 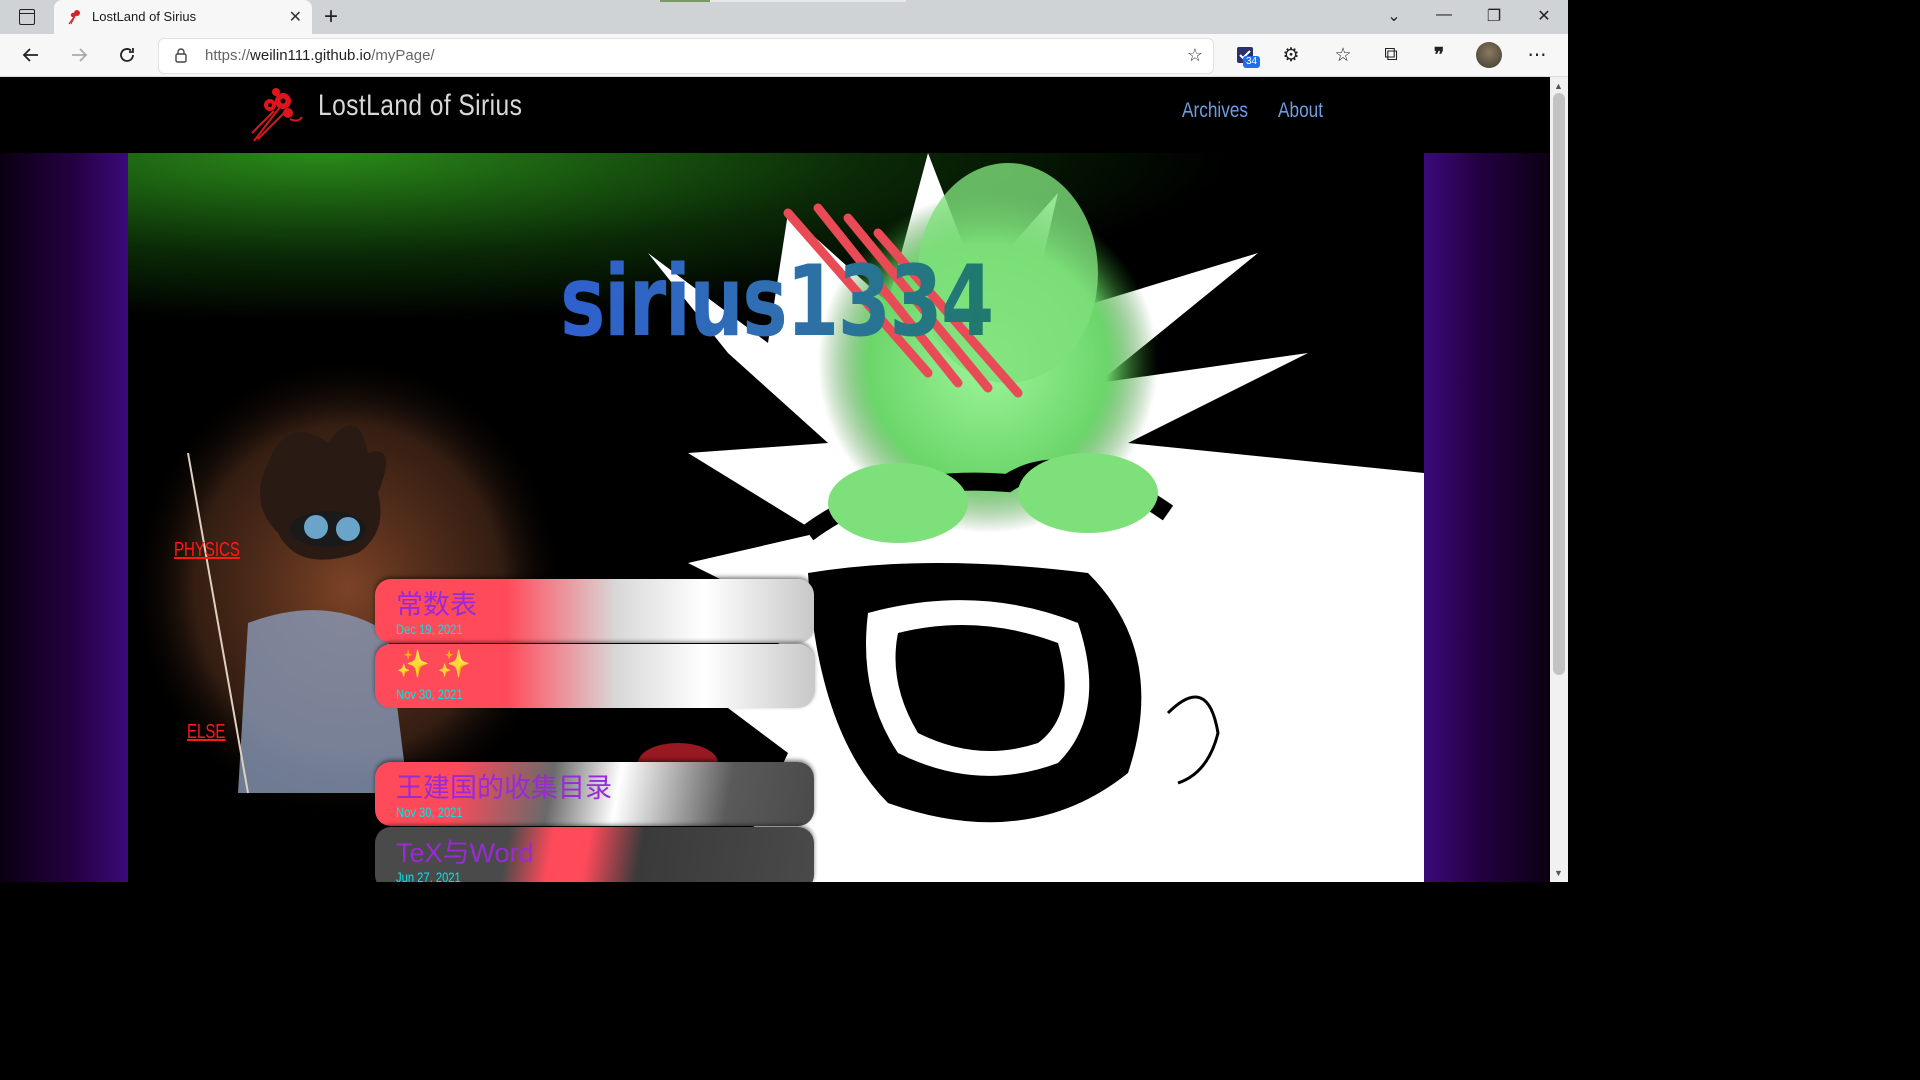 What do you see at coordinates (1343, 55) in the screenshot?
I see `favorites-icon: ☆` at bounding box center [1343, 55].